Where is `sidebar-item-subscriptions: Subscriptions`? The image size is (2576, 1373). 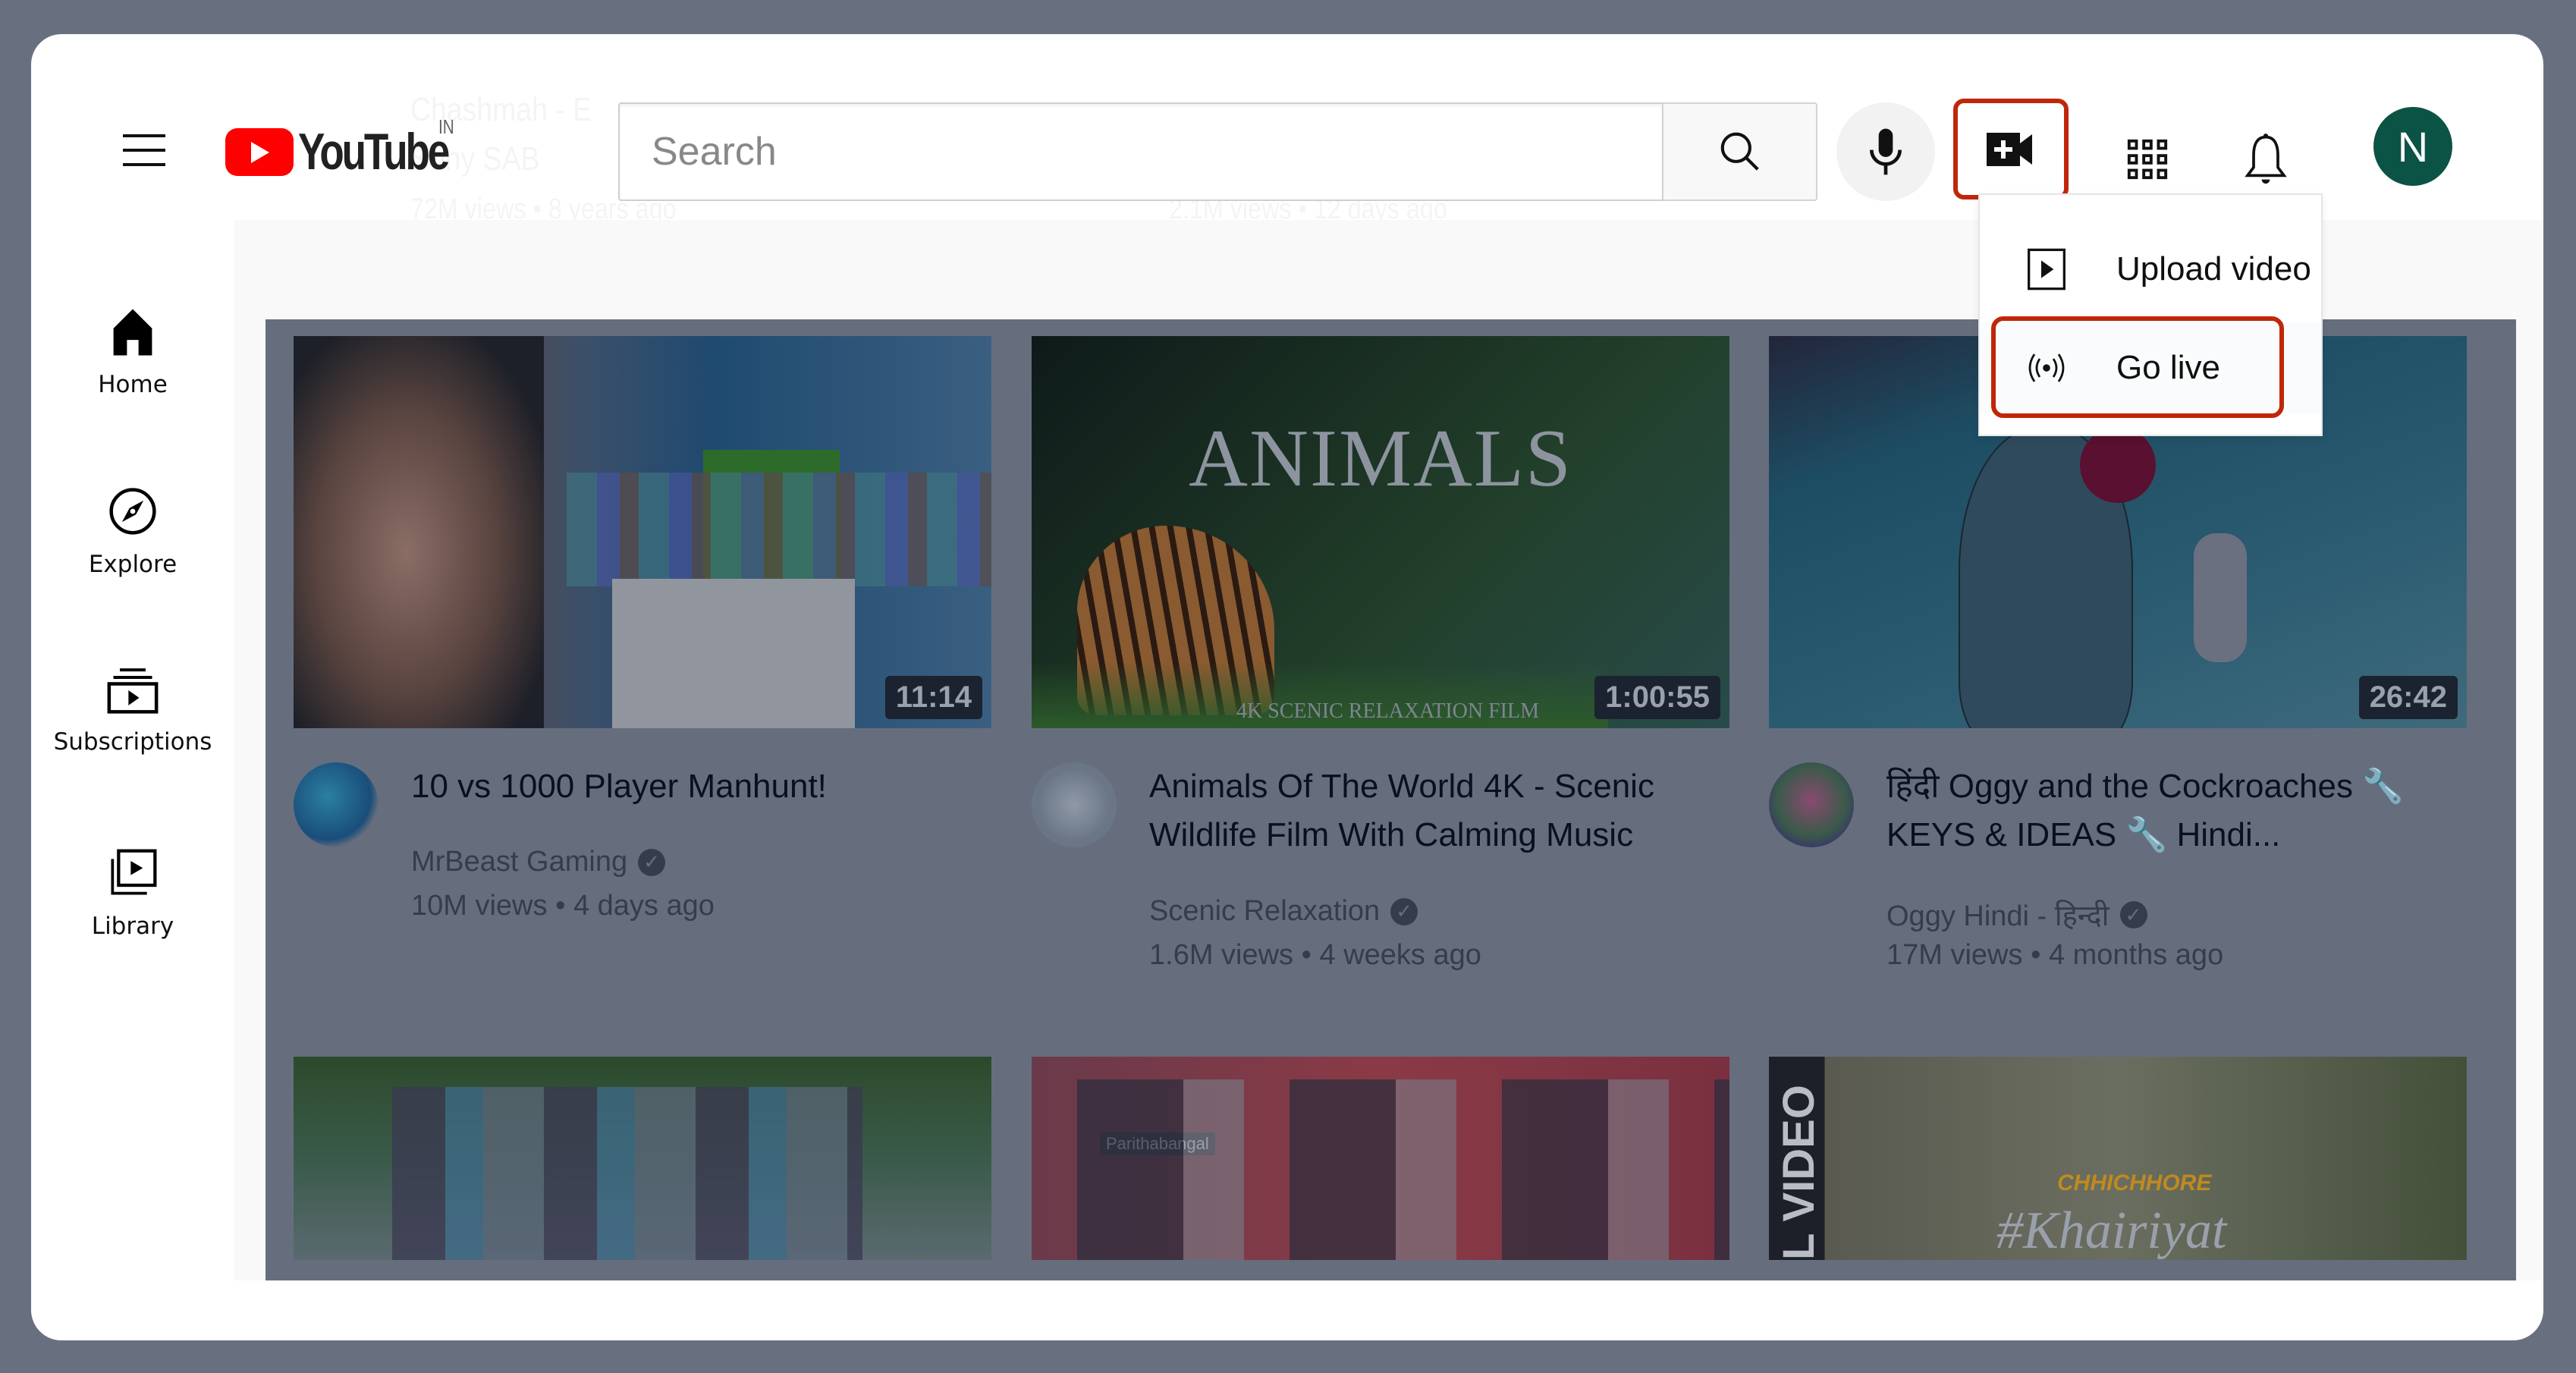
sidebar-item-subscriptions: Subscriptions is located at coordinates (132, 711).